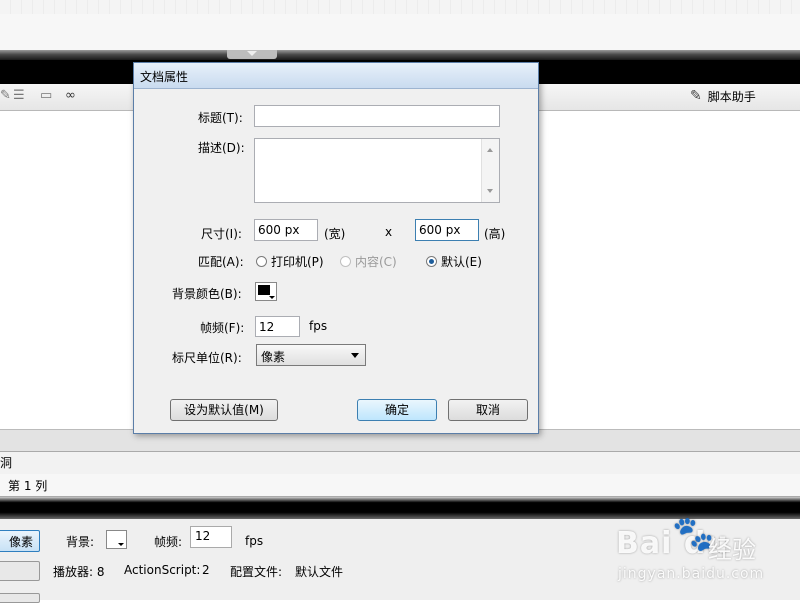 Image resolution: width=800 pixels, height=603 pixels. I want to click on watermark-jingyan: 经验, so click(732, 550).